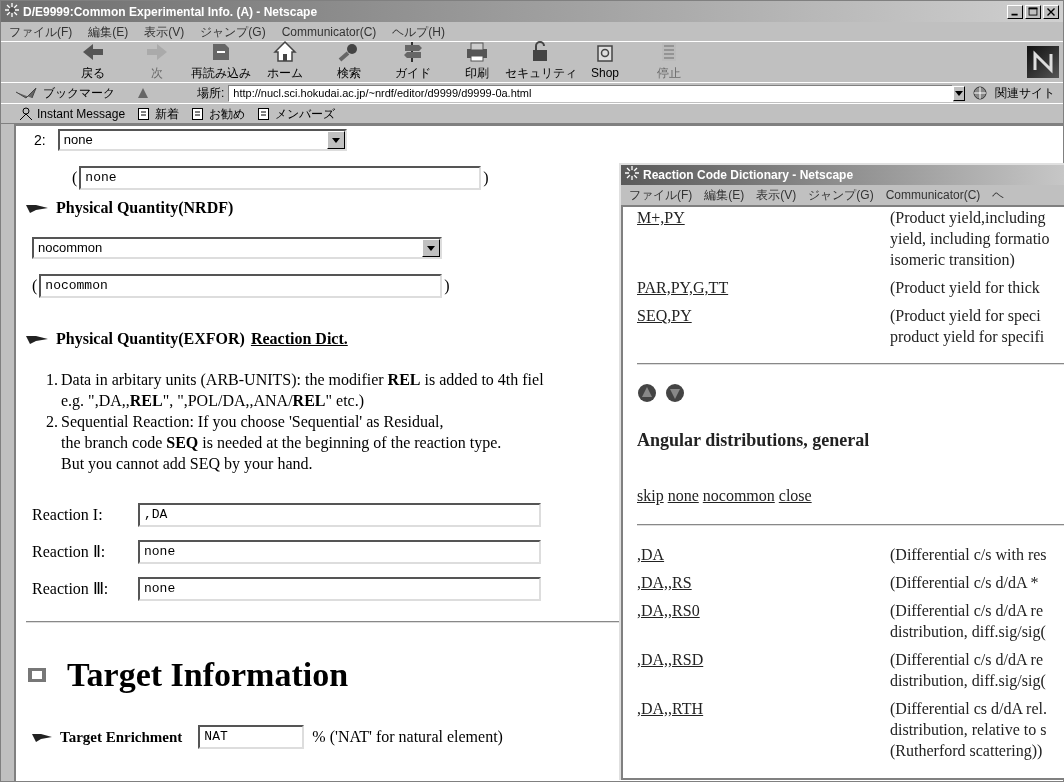 The height and width of the screenshot is (782, 1064). What do you see at coordinates (150, 339) in the screenshot?
I see `section-heading: Physical Quantity(EXFOR)` at bounding box center [150, 339].